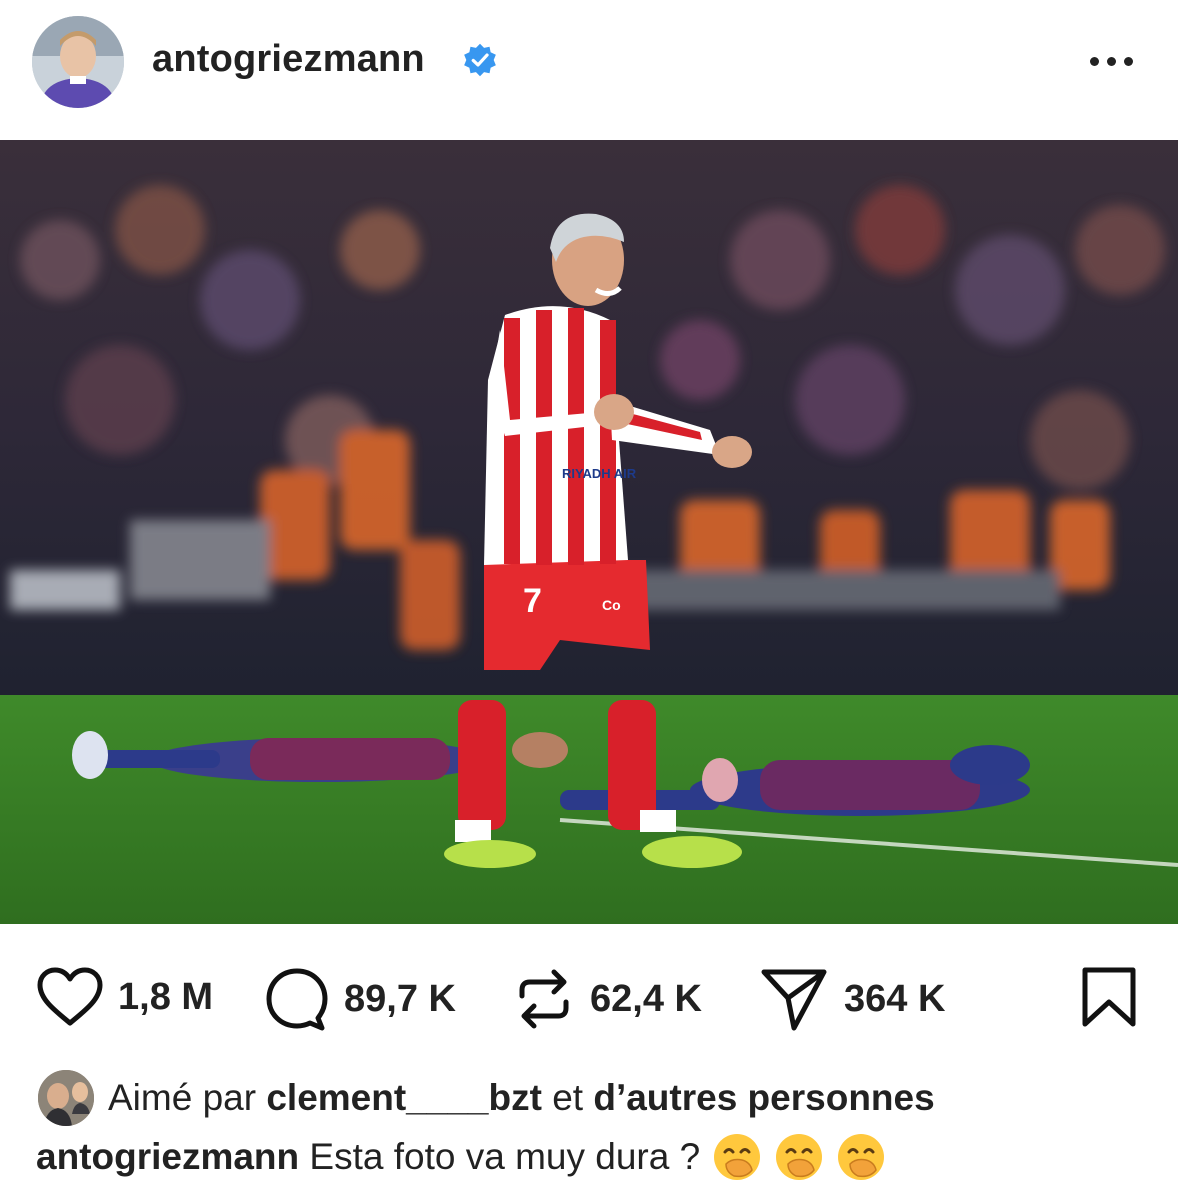  I want to click on save-button, so click(1109, 997).